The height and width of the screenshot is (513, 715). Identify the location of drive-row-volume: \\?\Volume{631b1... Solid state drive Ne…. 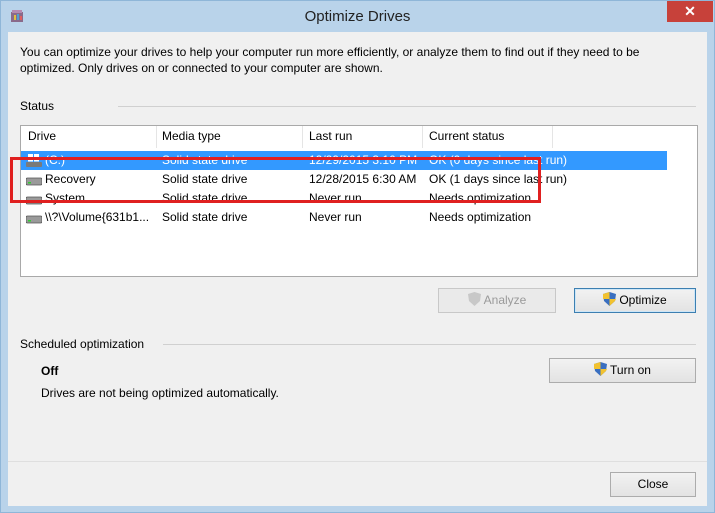
(344, 217).